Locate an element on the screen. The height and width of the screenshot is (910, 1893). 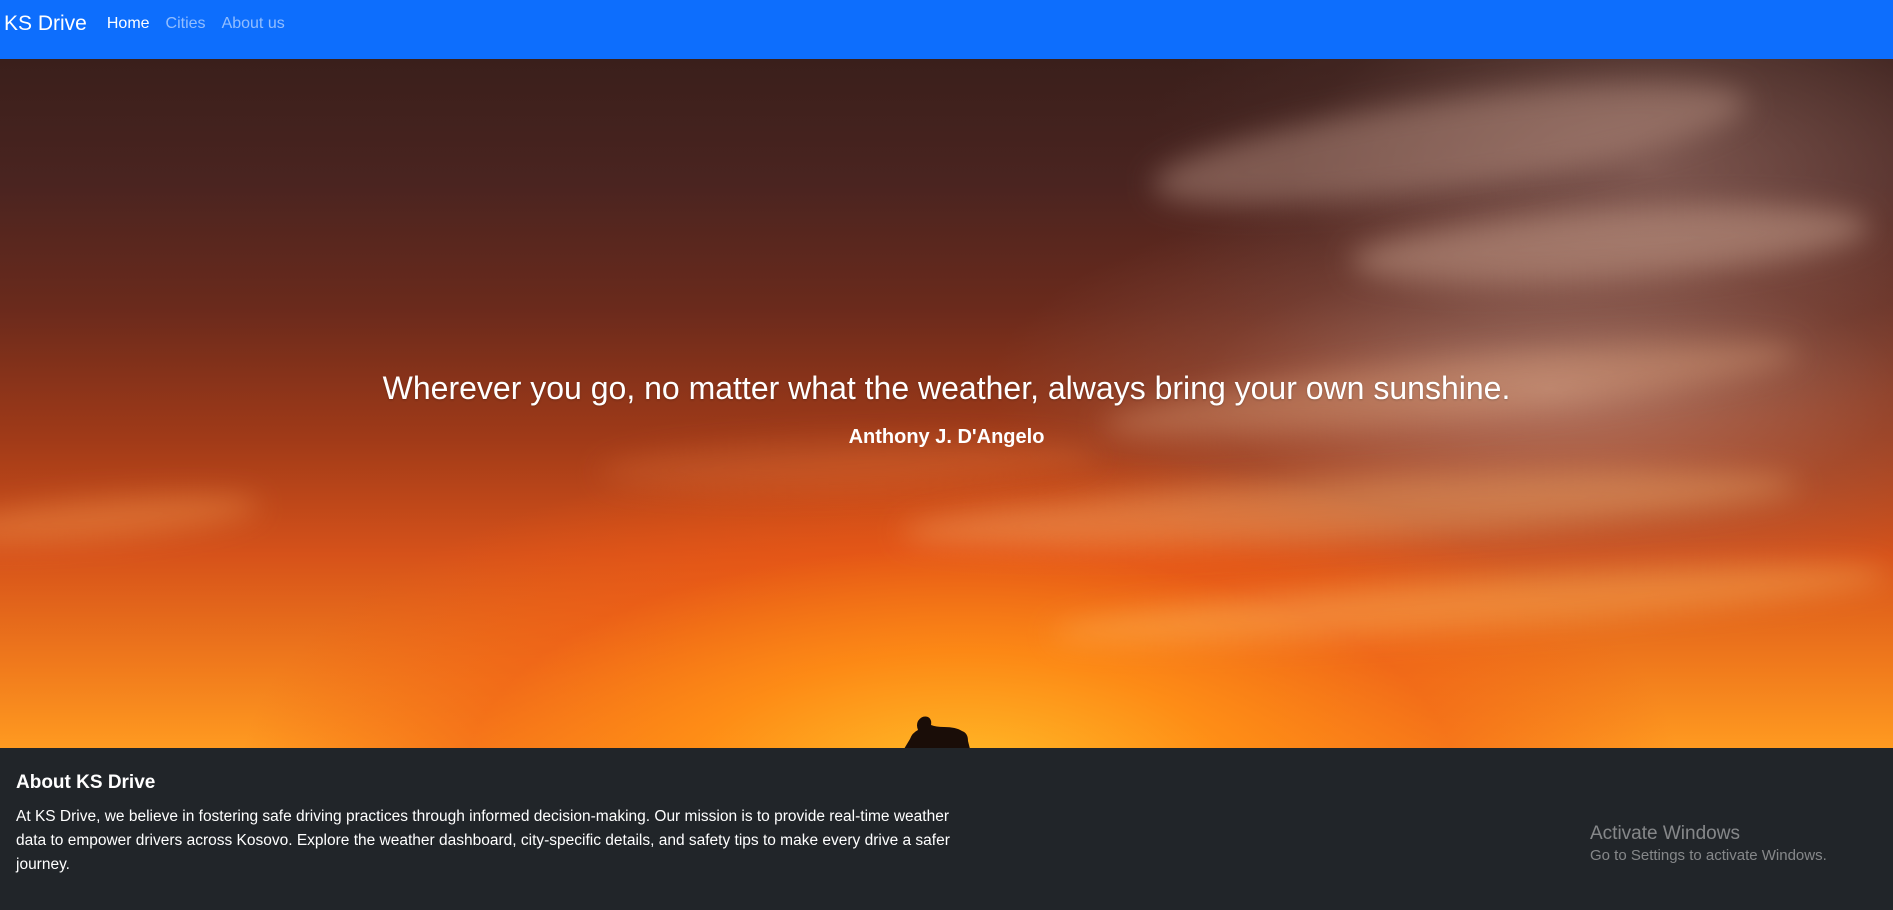
nav-link-home: Home is located at coordinates (128, 24).